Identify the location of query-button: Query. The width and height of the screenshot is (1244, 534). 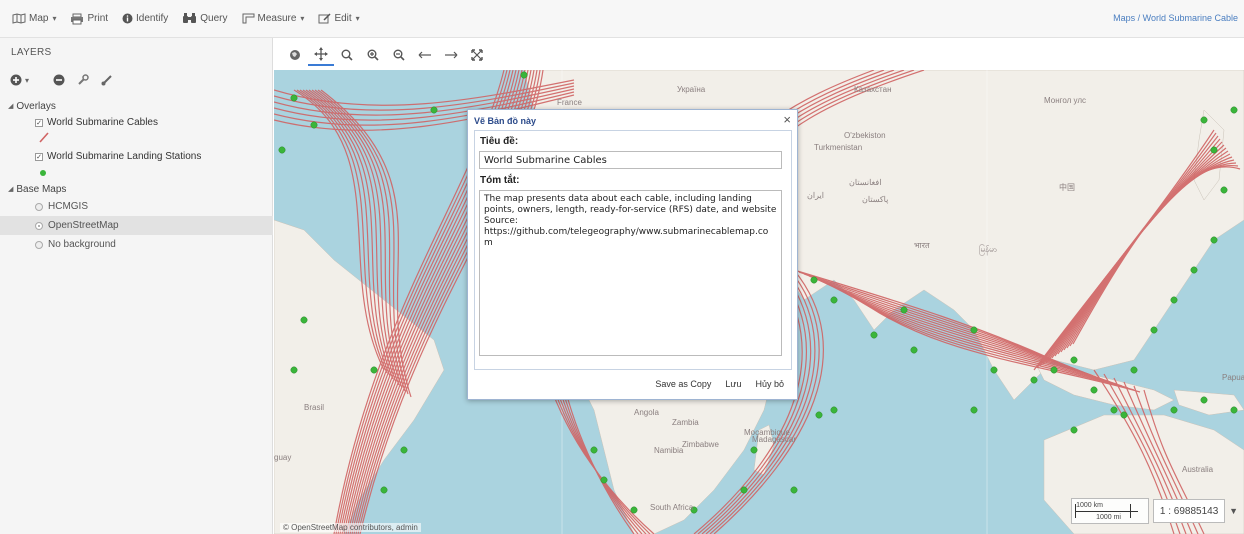
(205, 18).